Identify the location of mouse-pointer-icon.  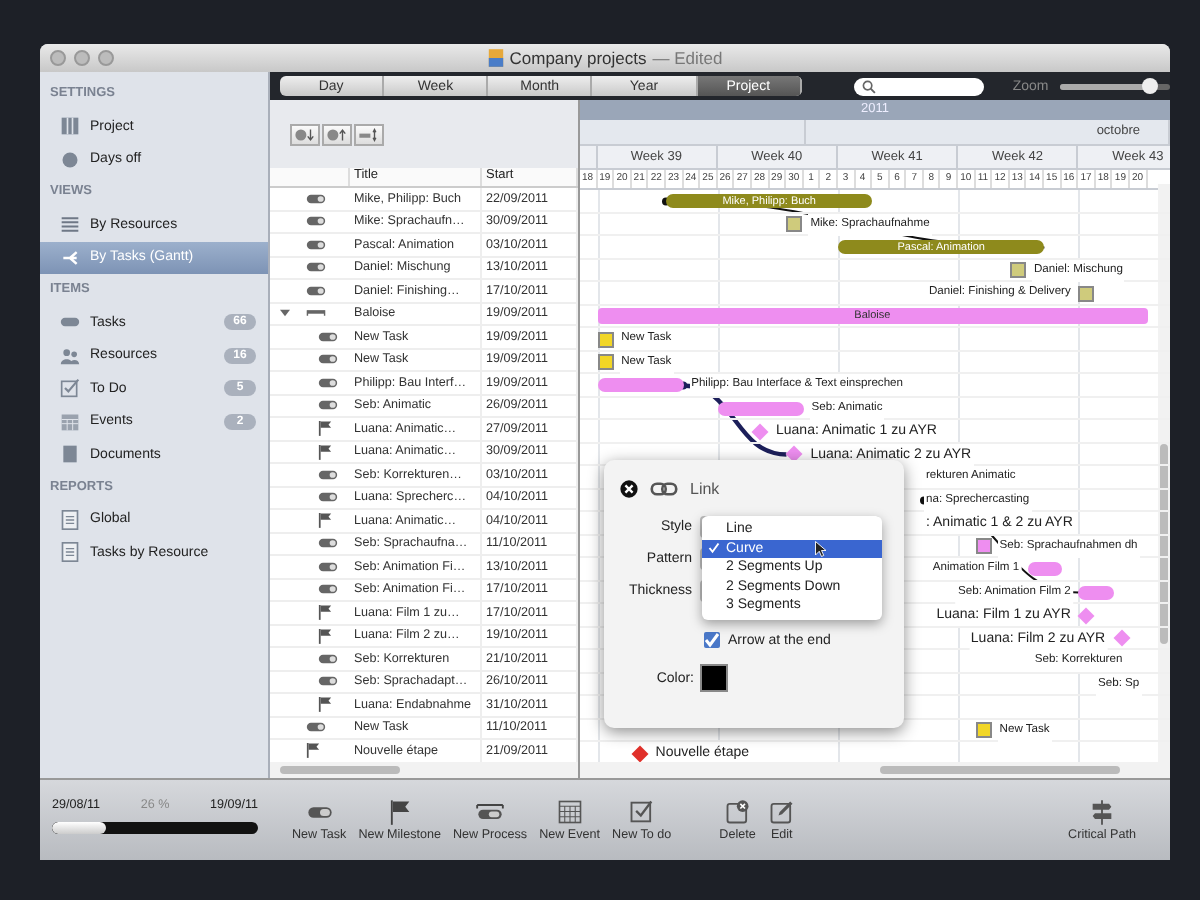
(820, 549).